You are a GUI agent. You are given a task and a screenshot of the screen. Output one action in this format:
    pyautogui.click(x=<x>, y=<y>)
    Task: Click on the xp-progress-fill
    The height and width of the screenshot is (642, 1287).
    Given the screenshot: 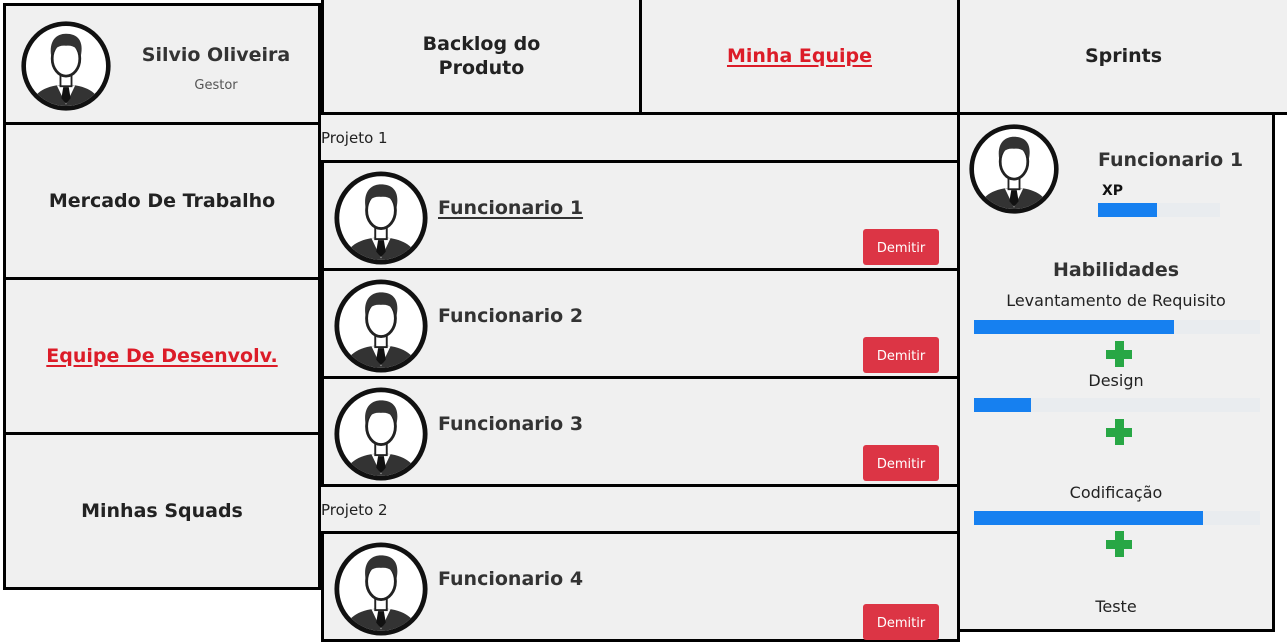 What is the action you would take?
    pyautogui.click(x=1127, y=210)
    